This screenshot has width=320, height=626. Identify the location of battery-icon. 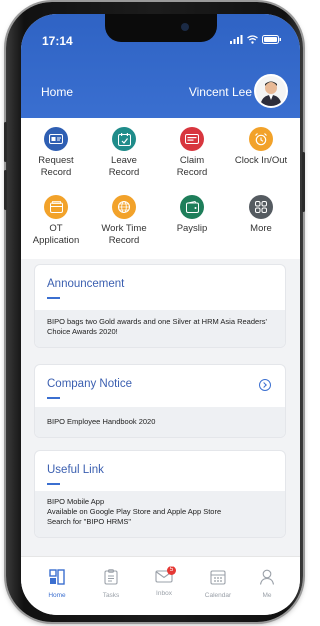
(271, 39).